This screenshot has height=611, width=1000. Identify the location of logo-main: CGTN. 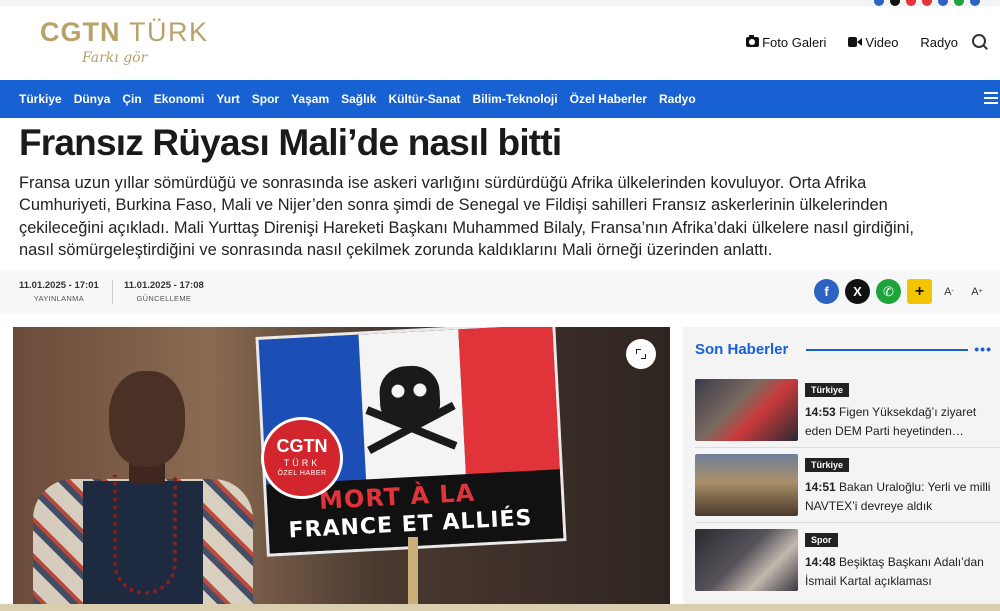
(80, 32).